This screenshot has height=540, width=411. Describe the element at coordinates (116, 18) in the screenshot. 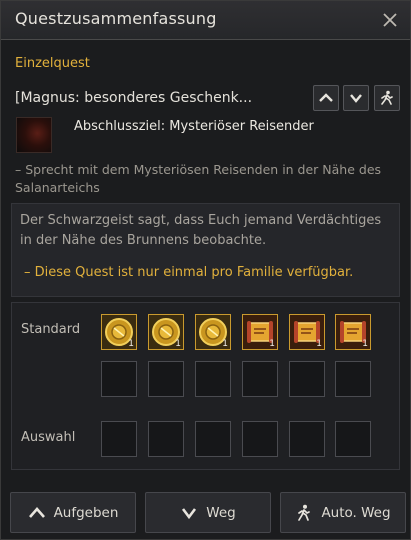

I see `window-title: Questzusammenfassung` at that location.